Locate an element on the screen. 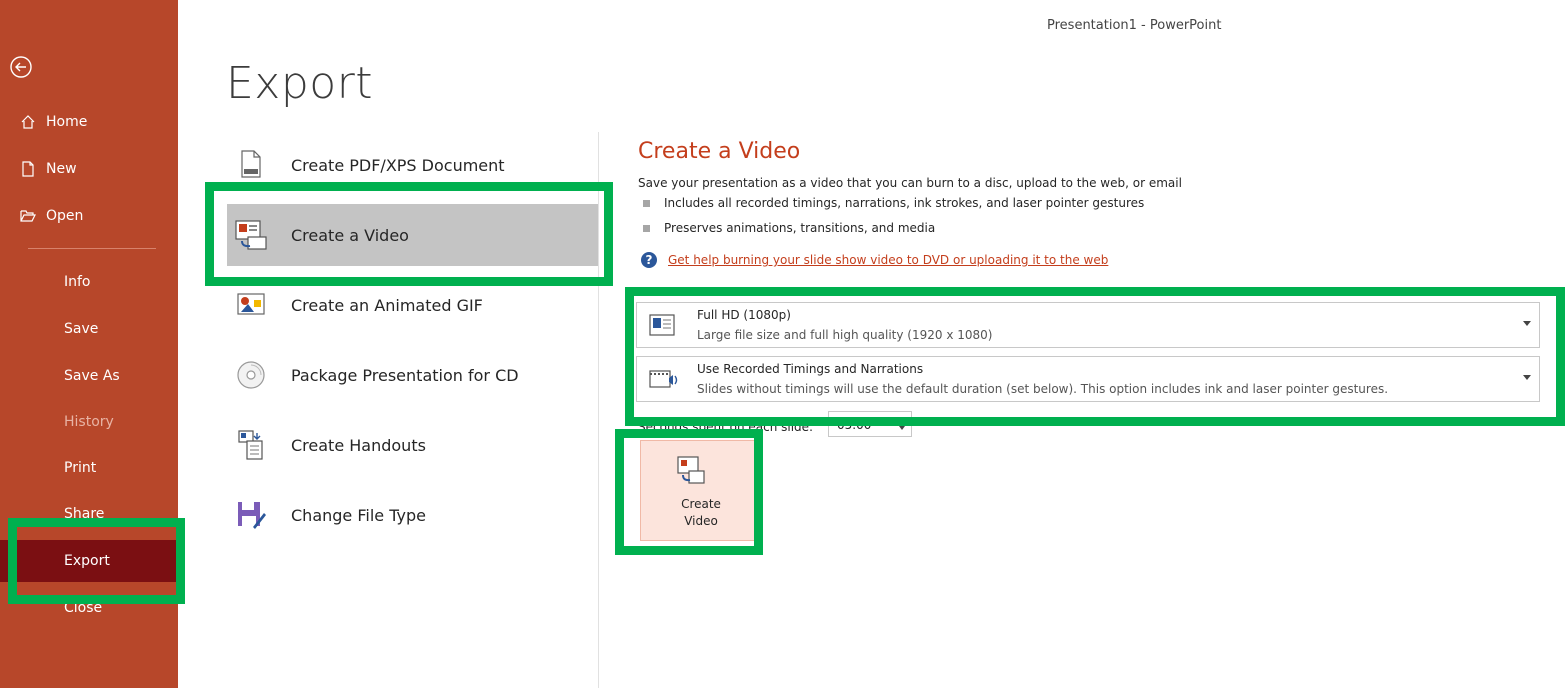  folder-open-icon is located at coordinates (28, 216).